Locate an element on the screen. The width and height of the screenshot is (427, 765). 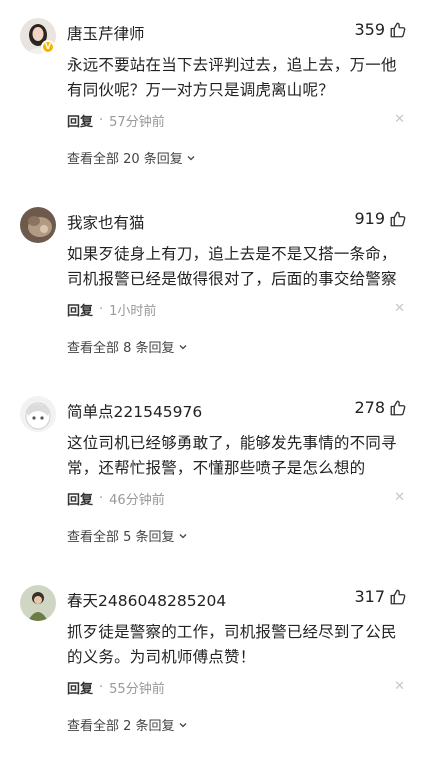
timestamp: 1小时前 is located at coordinates (133, 311).